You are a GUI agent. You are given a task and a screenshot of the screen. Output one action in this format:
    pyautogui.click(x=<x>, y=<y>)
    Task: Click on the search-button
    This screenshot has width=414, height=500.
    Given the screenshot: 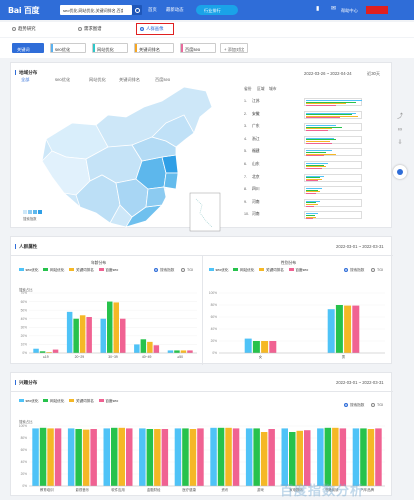 What is the action you would take?
    pyautogui.click(x=137, y=10)
    